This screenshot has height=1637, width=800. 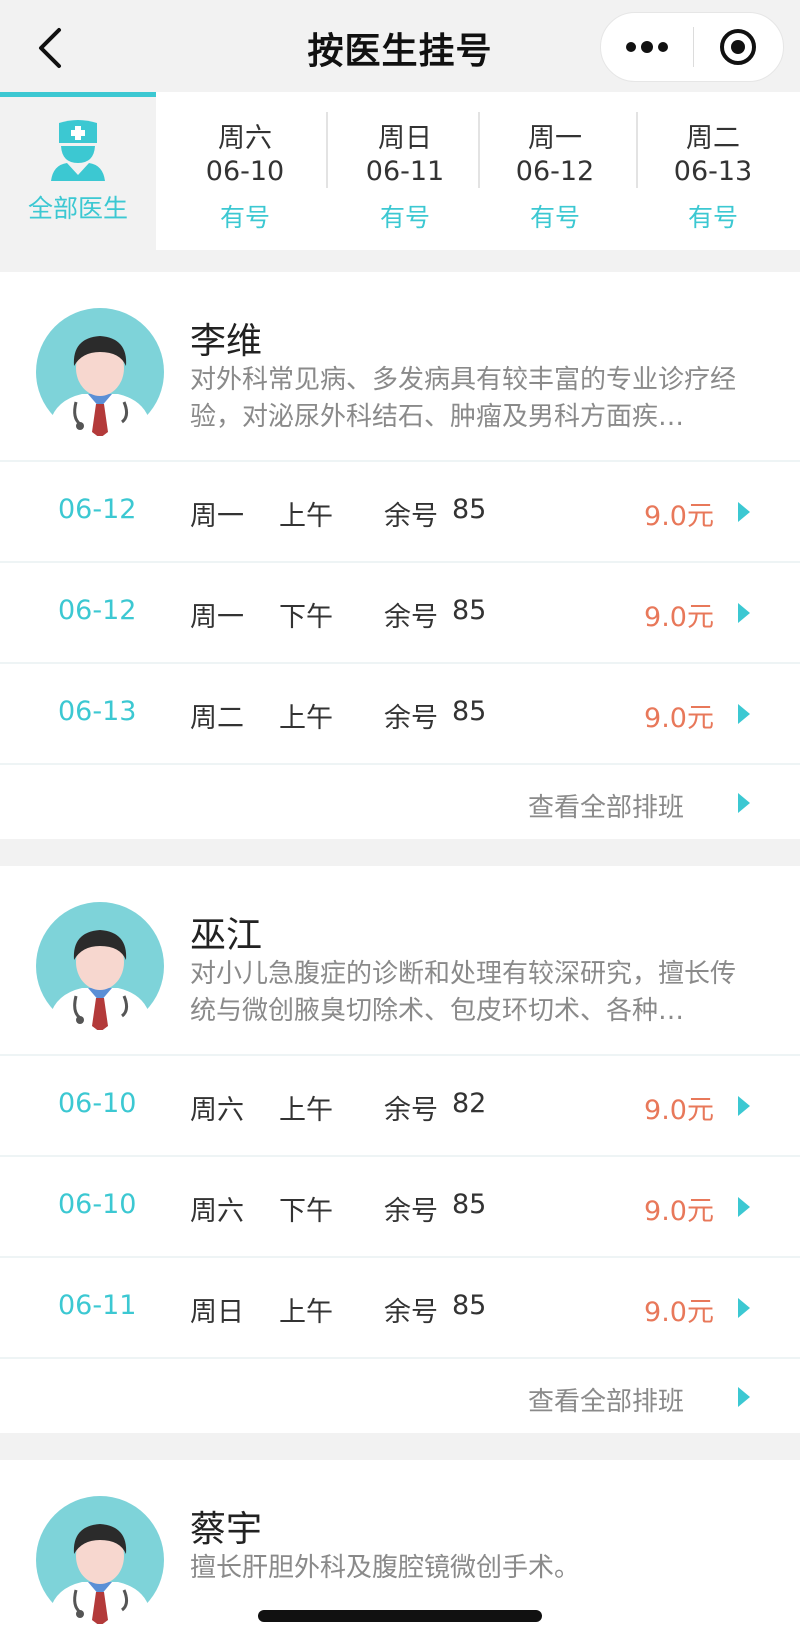 What do you see at coordinates (97, 711) in the screenshot?
I see `slot-date: 06-13` at bounding box center [97, 711].